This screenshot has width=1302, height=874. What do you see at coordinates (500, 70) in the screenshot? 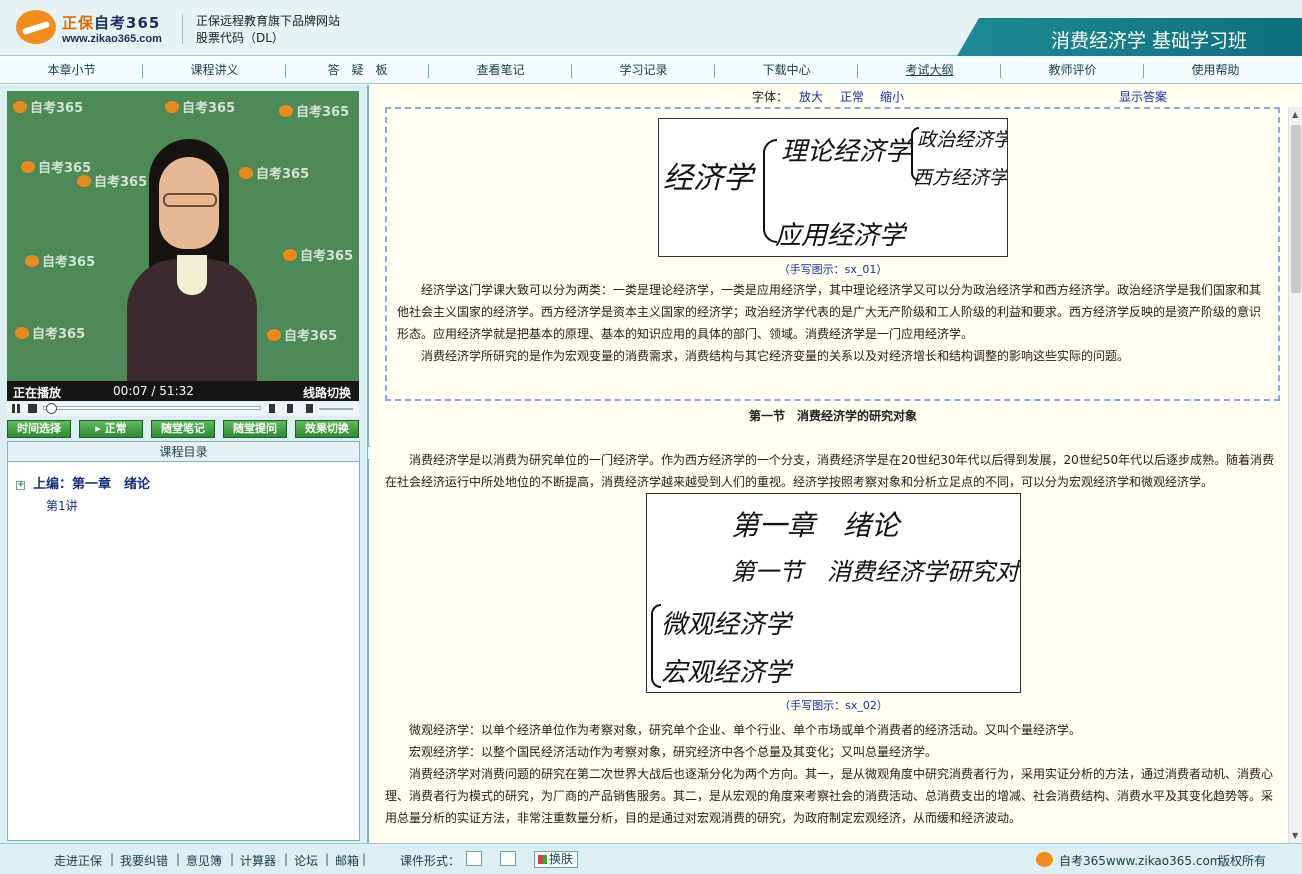
I see `nav-view-notes: 查看笔记` at bounding box center [500, 70].